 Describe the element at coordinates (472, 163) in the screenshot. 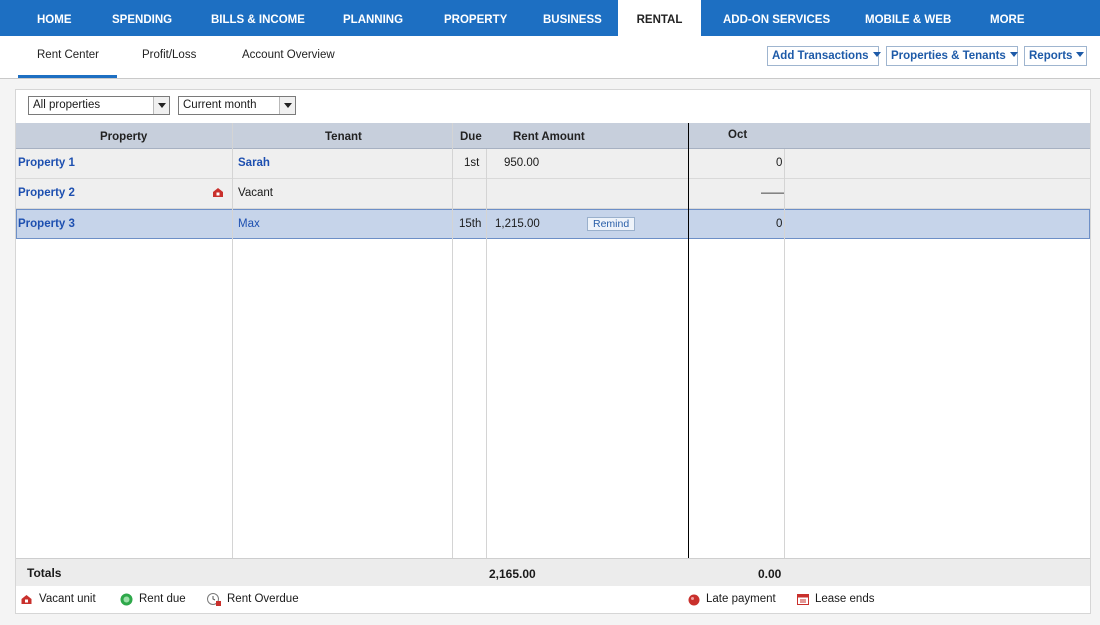

I see `due-day: 1st` at that location.